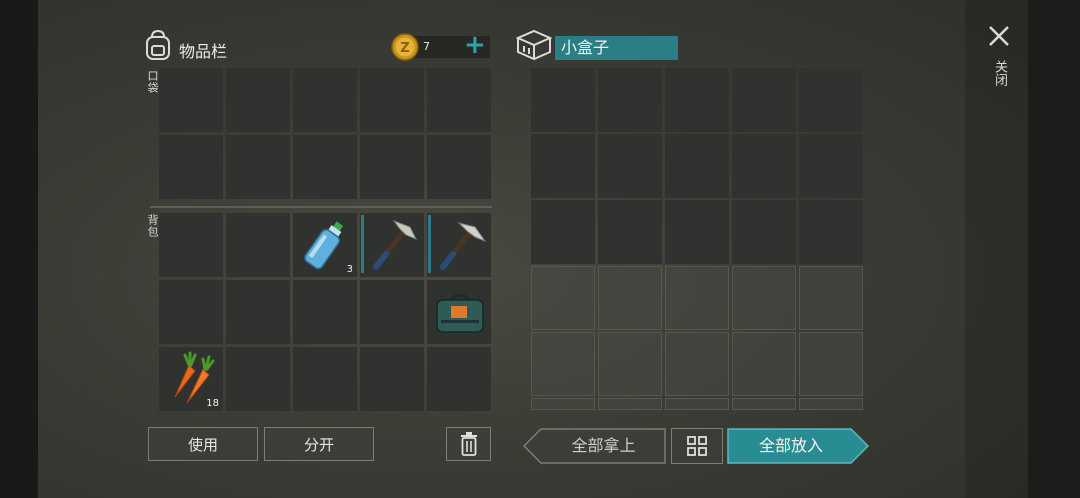 This screenshot has width=1080, height=498. I want to click on box-icon, so click(534, 45).